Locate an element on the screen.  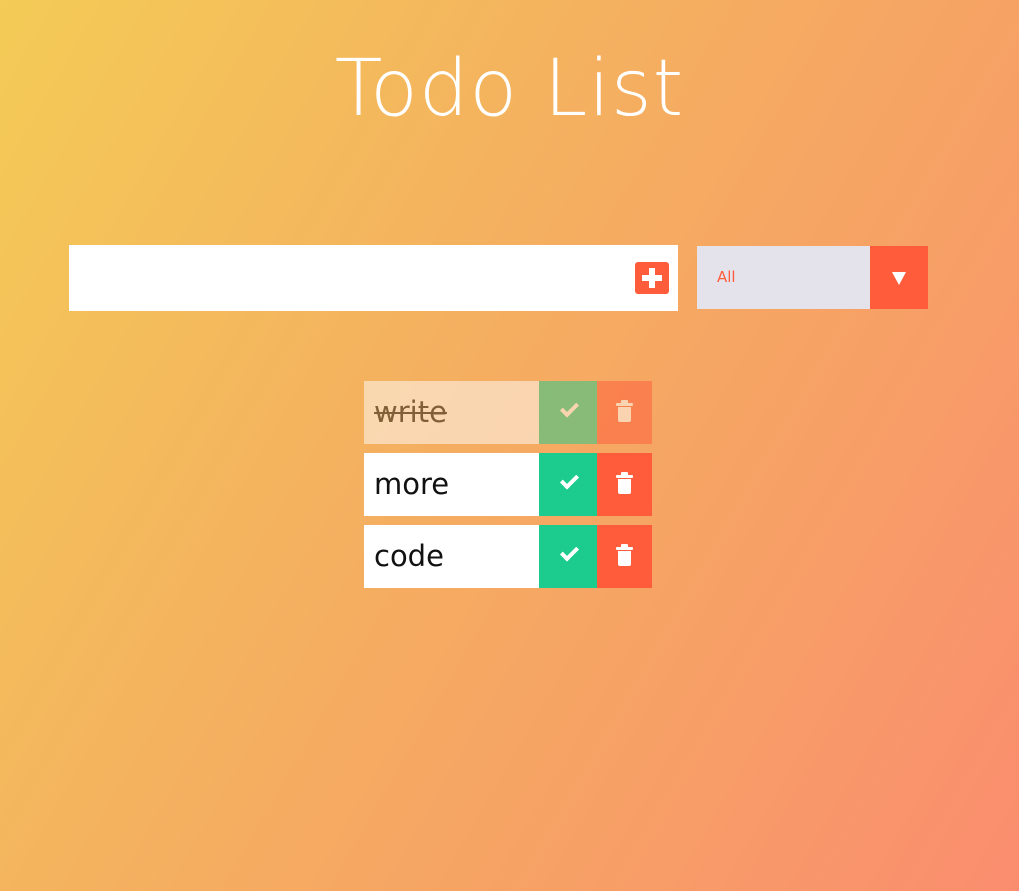
todo-list: write more code is located at coordinates (508, 489).